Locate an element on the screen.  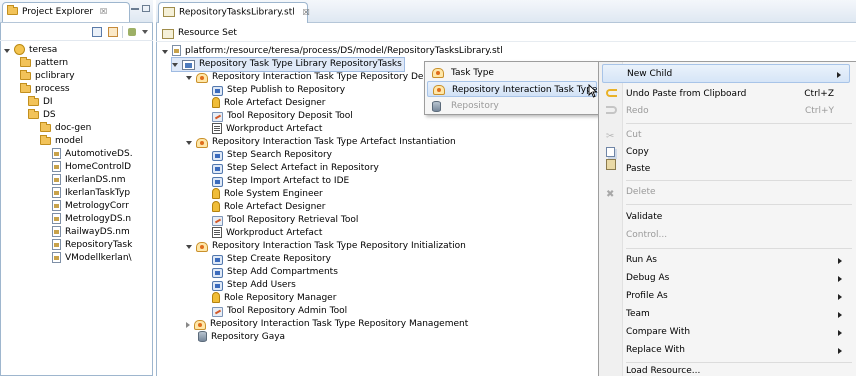
tree-item-ds: DS is located at coordinates (42, 115).